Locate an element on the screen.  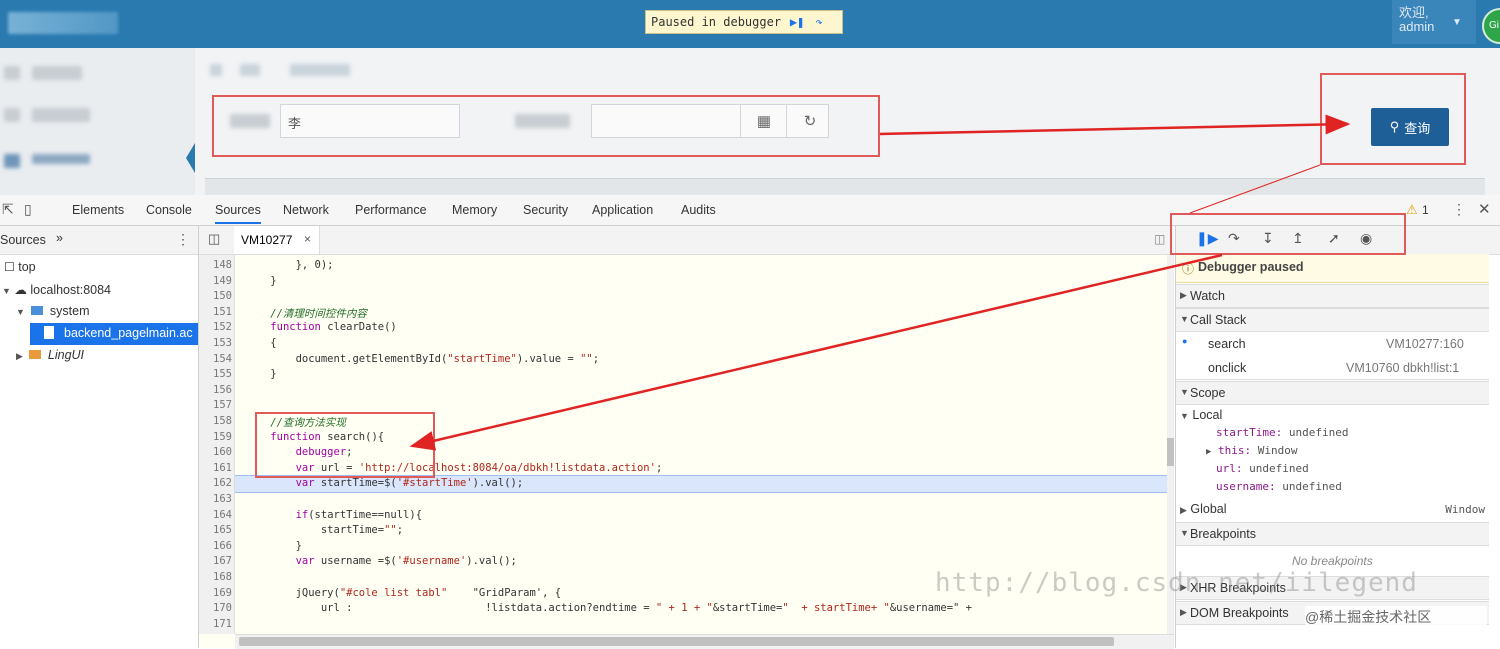
toggle-debugger-icon: ◫ is located at coordinates (1159, 239).